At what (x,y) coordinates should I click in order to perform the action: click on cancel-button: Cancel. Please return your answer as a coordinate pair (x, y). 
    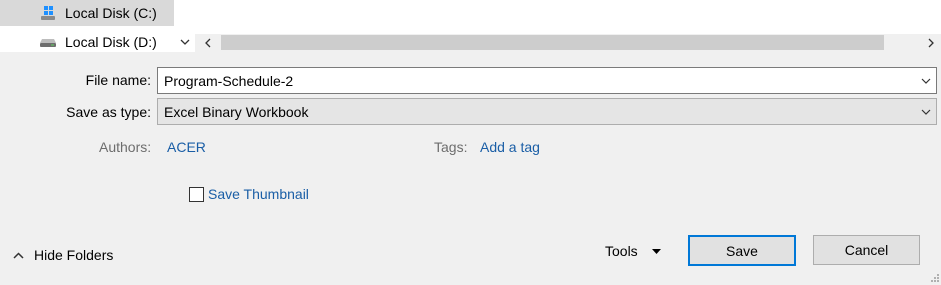
    Looking at the image, I should click on (866, 250).